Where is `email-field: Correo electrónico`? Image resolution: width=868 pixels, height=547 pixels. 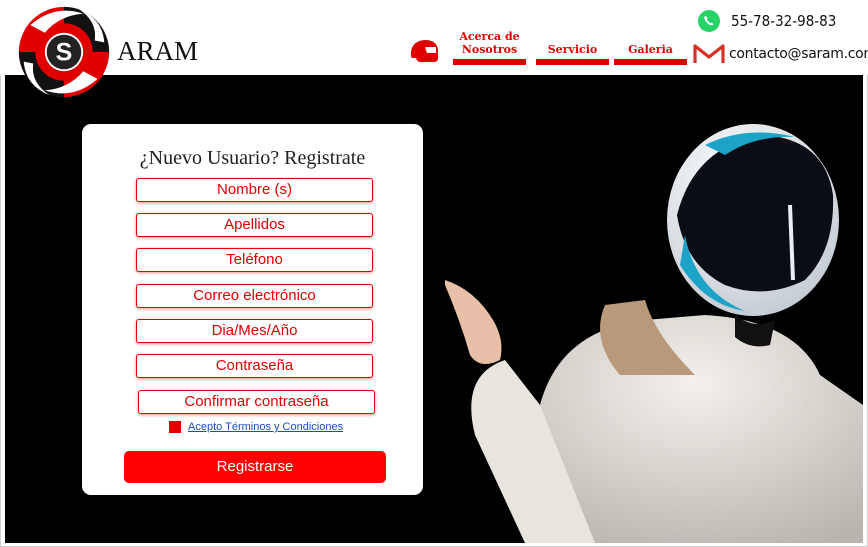 email-field: Correo electrónico is located at coordinates (254, 296).